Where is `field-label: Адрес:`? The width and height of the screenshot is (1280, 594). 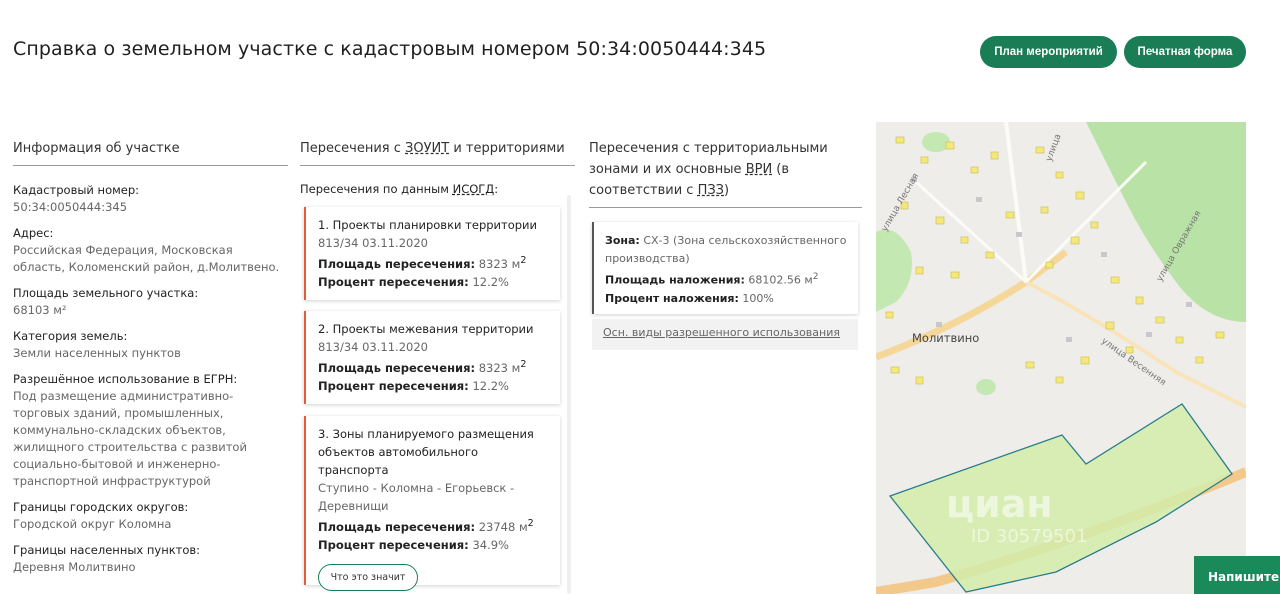 field-label: Адрес: is located at coordinates (33, 233).